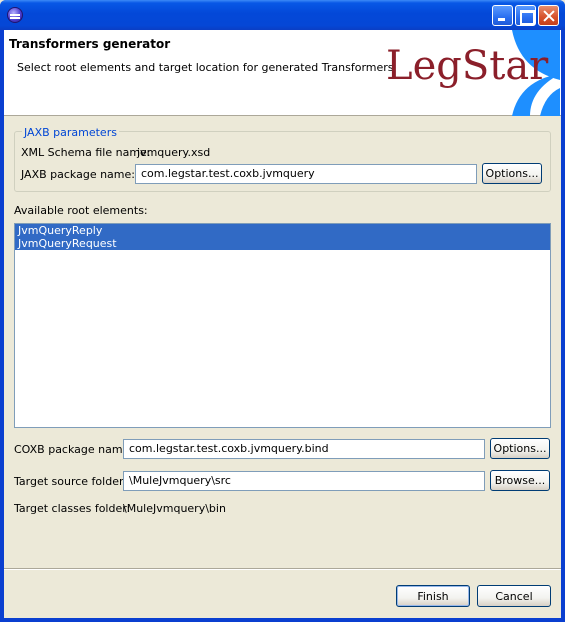  I want to click on window-frame-bottom, so click(282, 620).